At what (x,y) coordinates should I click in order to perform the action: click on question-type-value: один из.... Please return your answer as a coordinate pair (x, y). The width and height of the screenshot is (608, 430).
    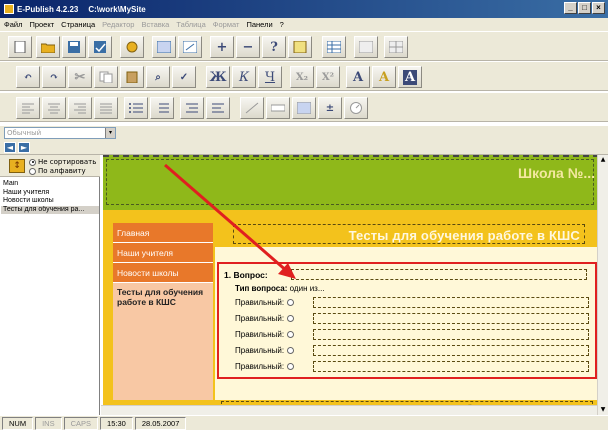
    Looking at the image, I should click on (307, 288).